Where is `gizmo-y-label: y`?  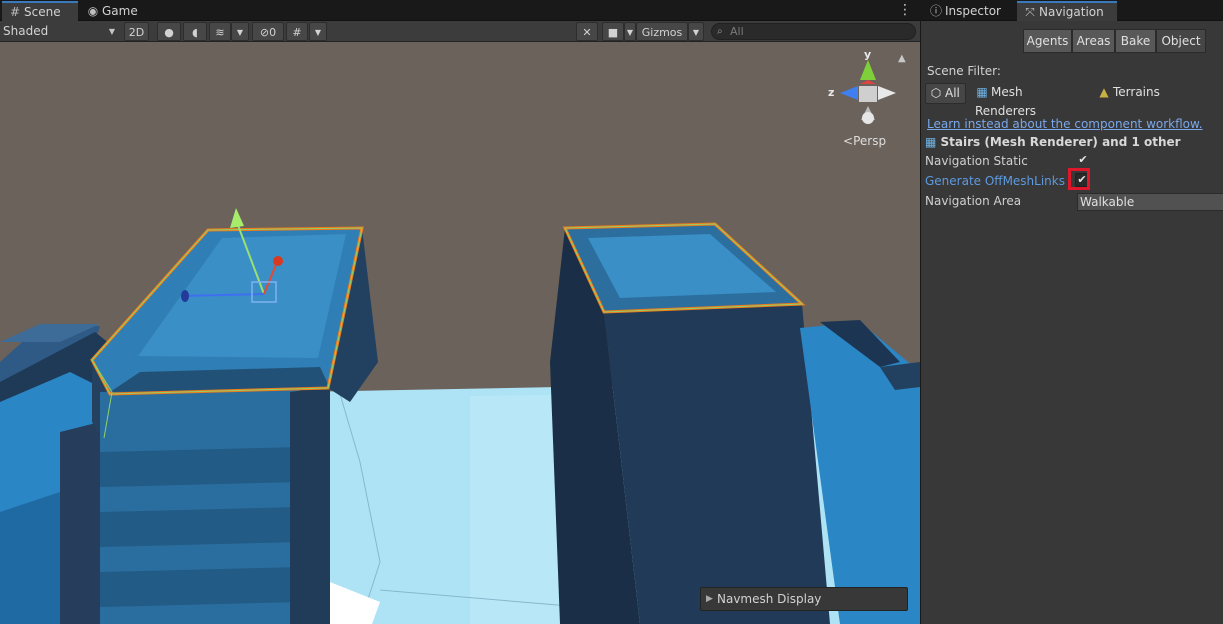
gizmo-y-label: y is located at coordinates (868, 54).